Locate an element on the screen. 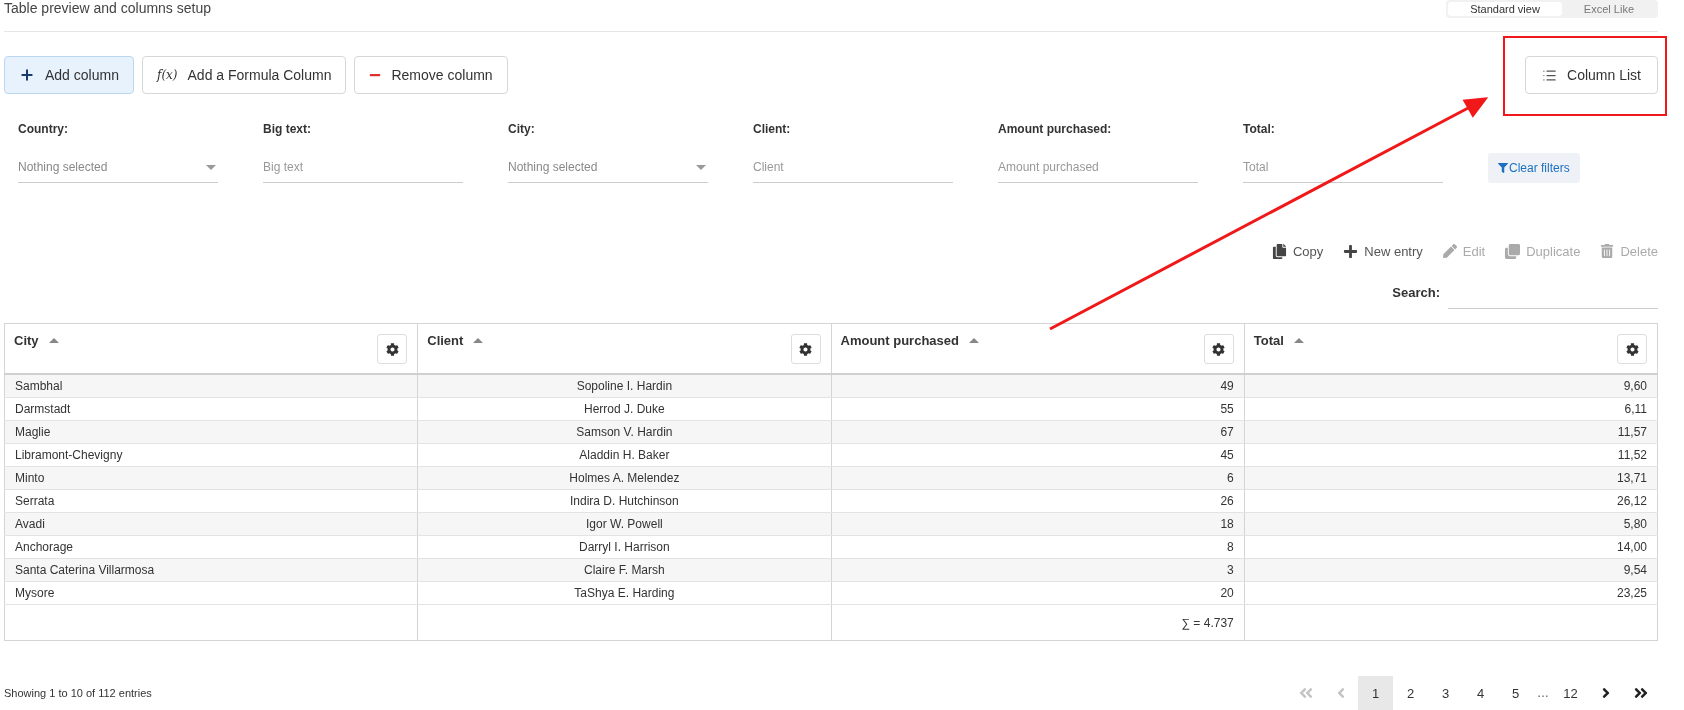 The height and width of the screenshot is (710, 1684). table-cell: 11,52 is located at coordinates (1451, 455).